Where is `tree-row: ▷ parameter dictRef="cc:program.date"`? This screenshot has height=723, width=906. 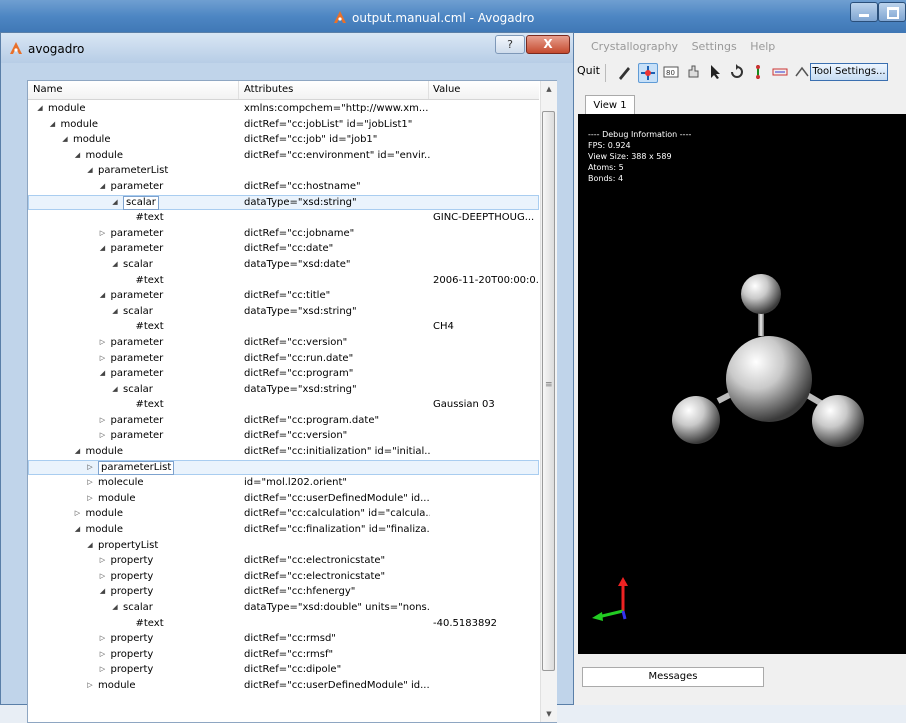 tree-row: ▷ parameter dictRef="cc:program.date" is located at coordinates (283, 421).